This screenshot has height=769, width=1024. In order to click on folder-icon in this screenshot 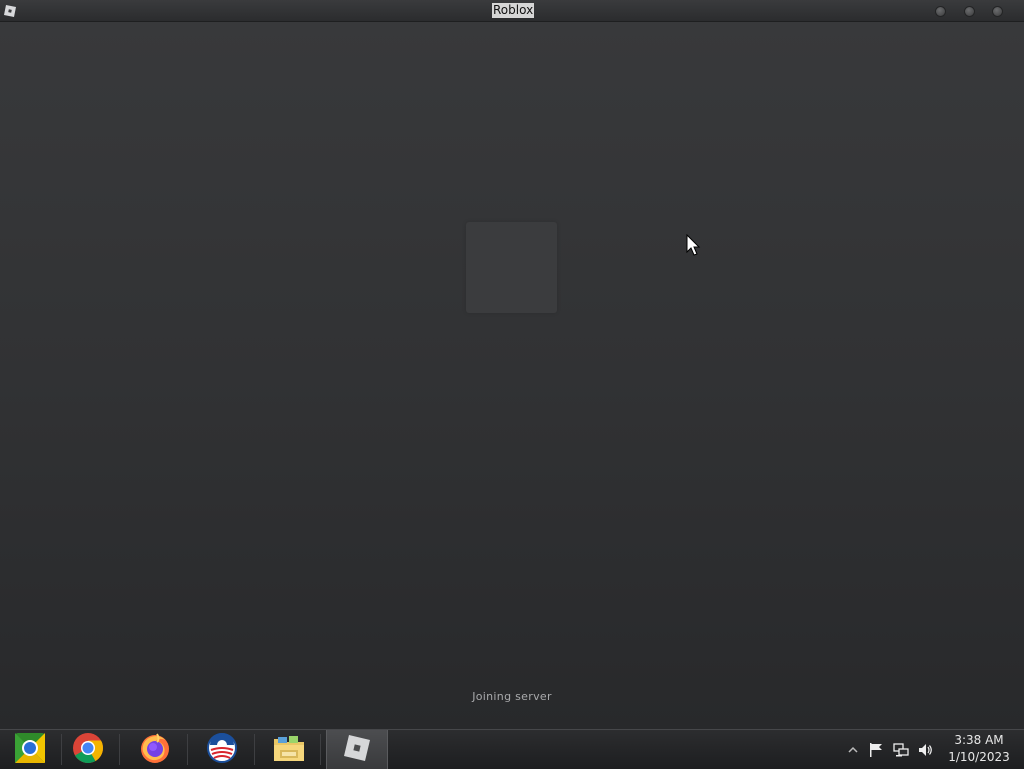, I will do `click(289, 750)`.